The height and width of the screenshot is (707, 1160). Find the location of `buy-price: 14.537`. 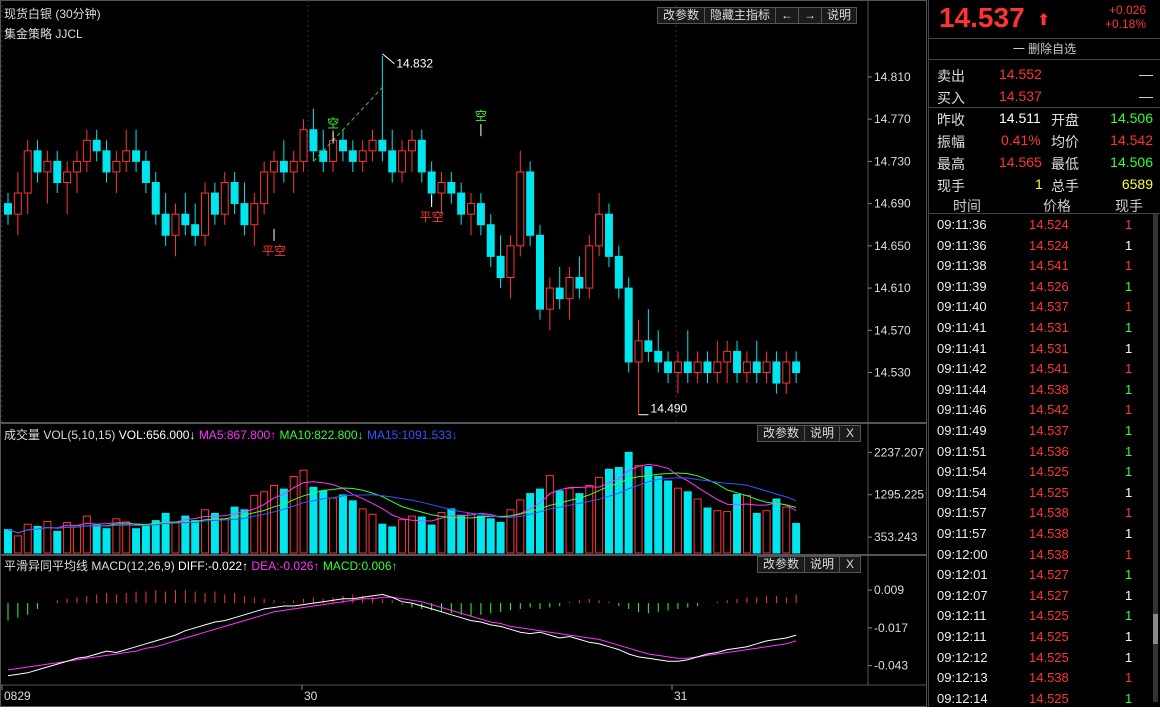

buy-price: 14.537 is located at coordinates (1020, 96).